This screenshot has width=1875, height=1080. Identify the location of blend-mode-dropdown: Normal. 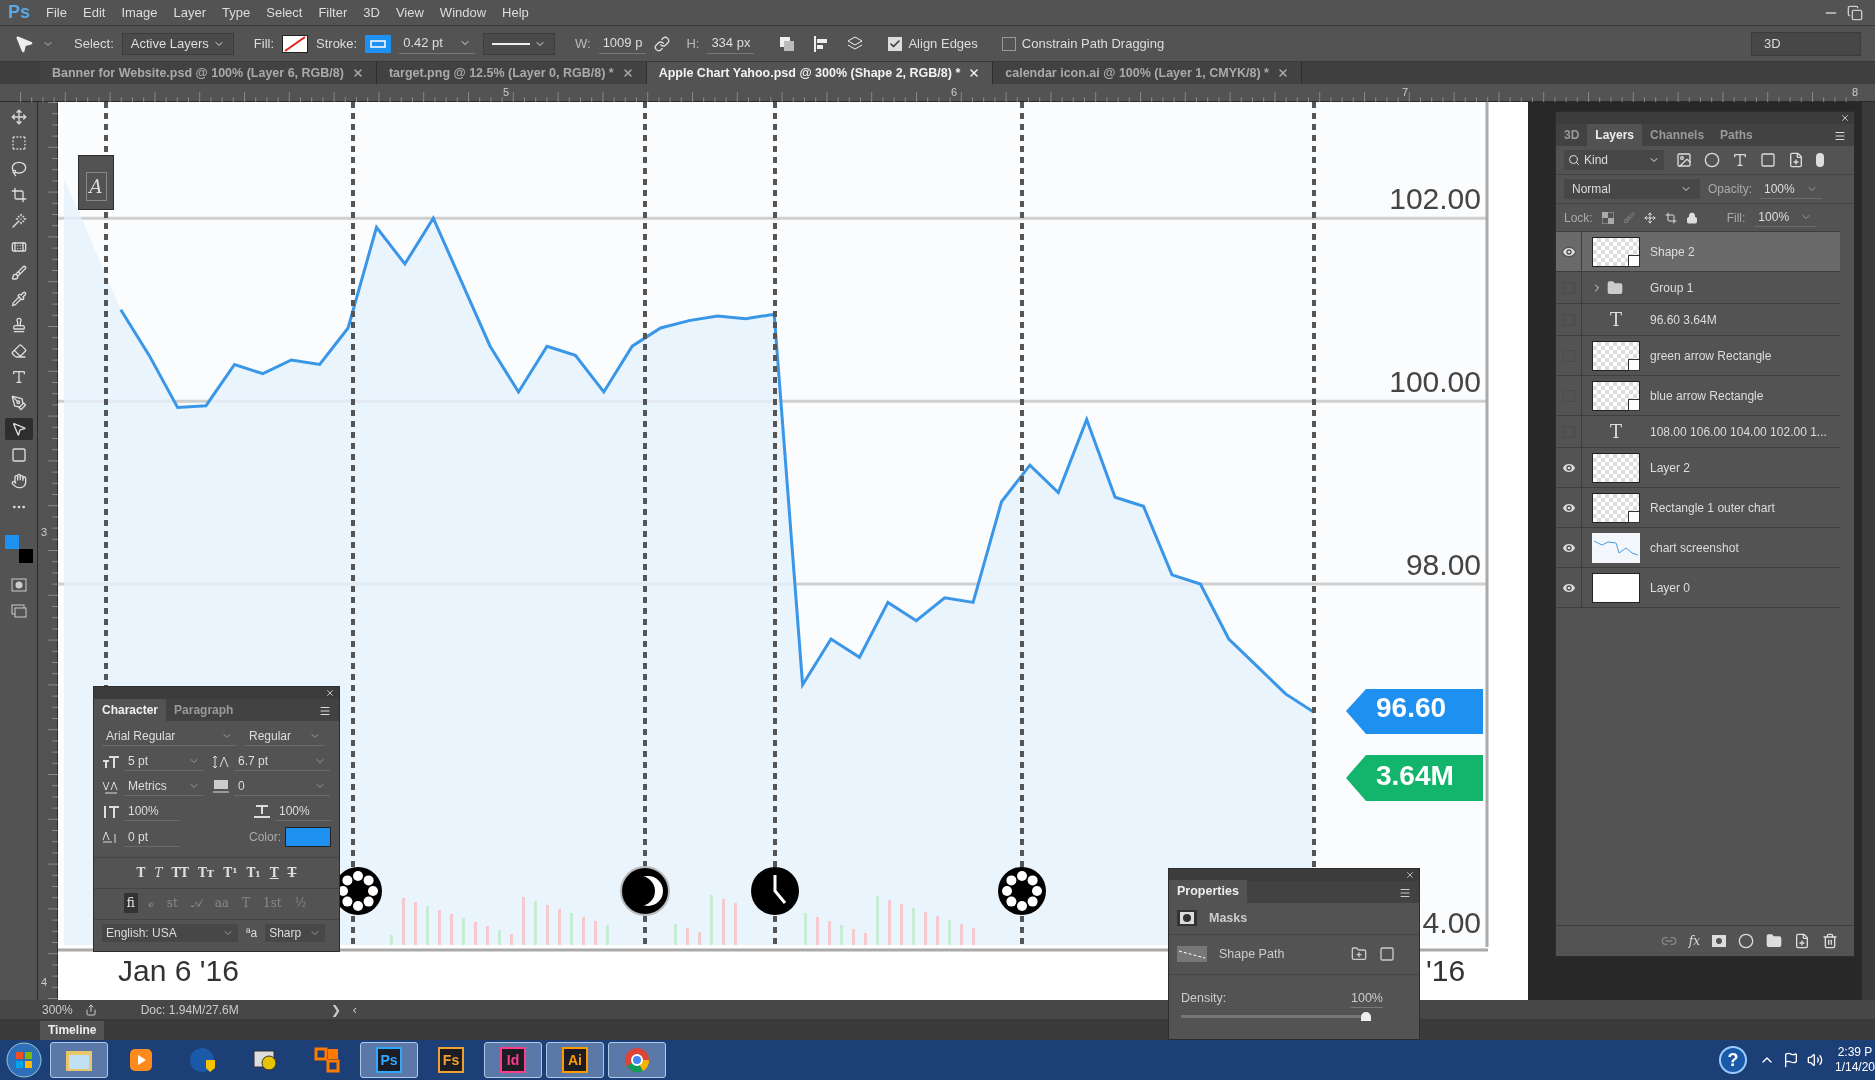
(1632, 189).